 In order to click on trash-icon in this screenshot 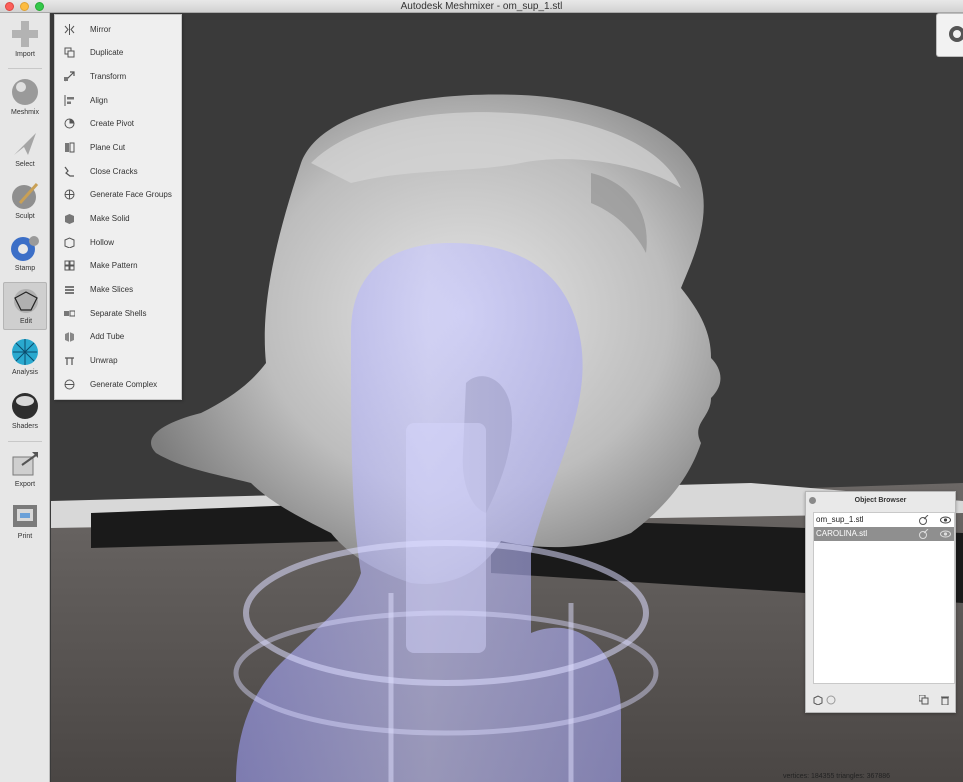, I will do `click(945, 700)`.